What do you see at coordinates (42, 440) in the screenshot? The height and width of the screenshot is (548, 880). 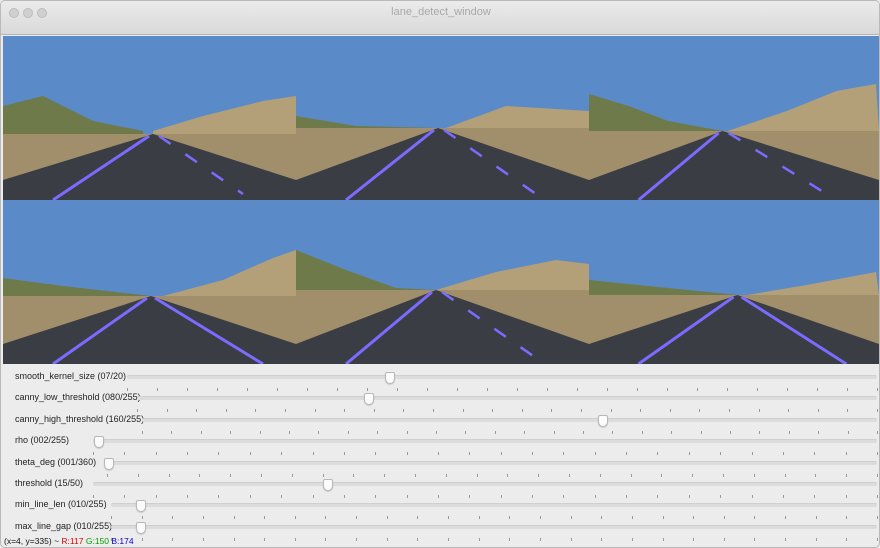 I see `trackbar-label: rho (002/255)` at bounding box center [42, 440].